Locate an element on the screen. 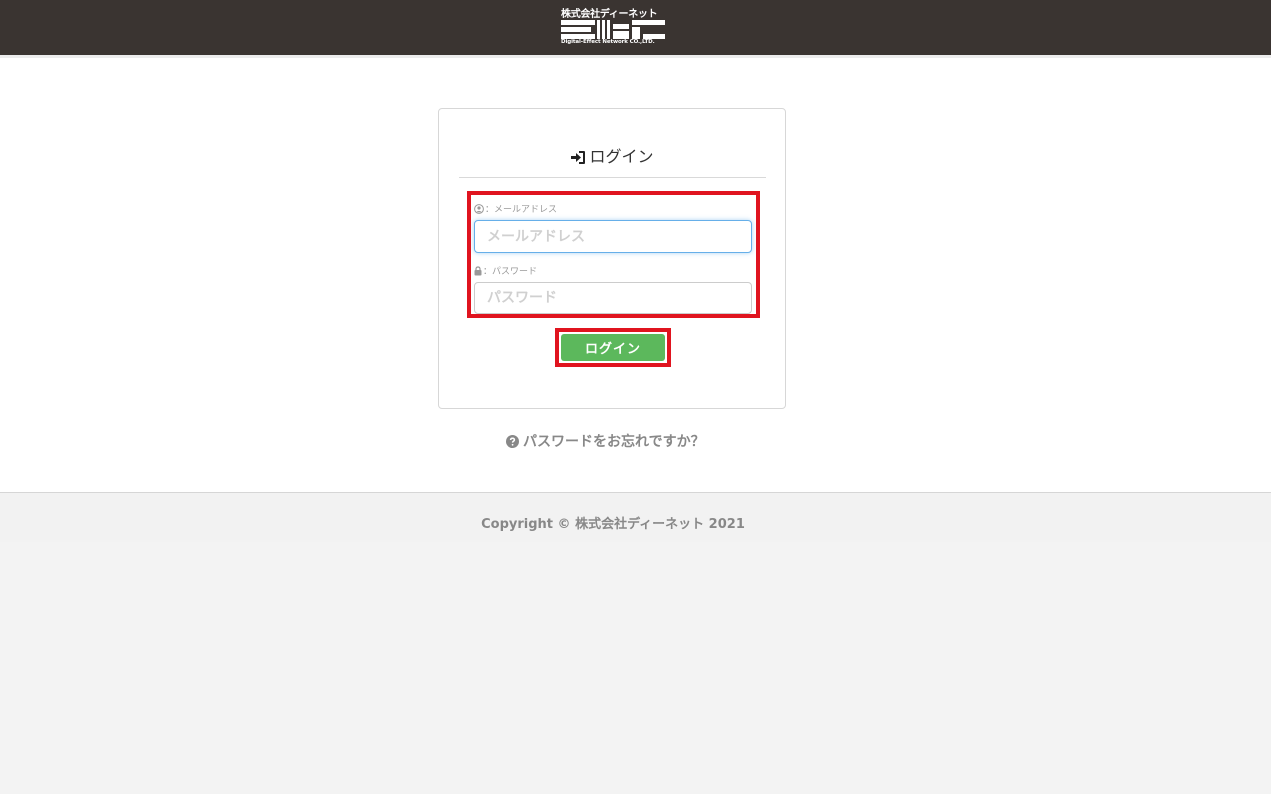 The image size is (1271, 794). lock-icon is located at coordinates (478, 271).